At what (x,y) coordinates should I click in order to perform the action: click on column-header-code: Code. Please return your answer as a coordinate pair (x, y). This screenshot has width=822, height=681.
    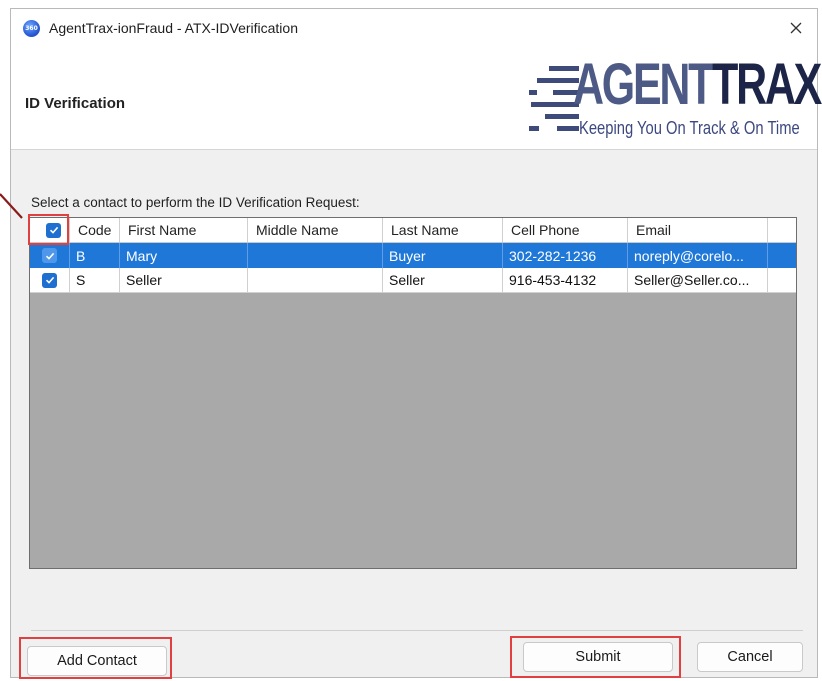
    Looking at the image, I should click on (95, 230).